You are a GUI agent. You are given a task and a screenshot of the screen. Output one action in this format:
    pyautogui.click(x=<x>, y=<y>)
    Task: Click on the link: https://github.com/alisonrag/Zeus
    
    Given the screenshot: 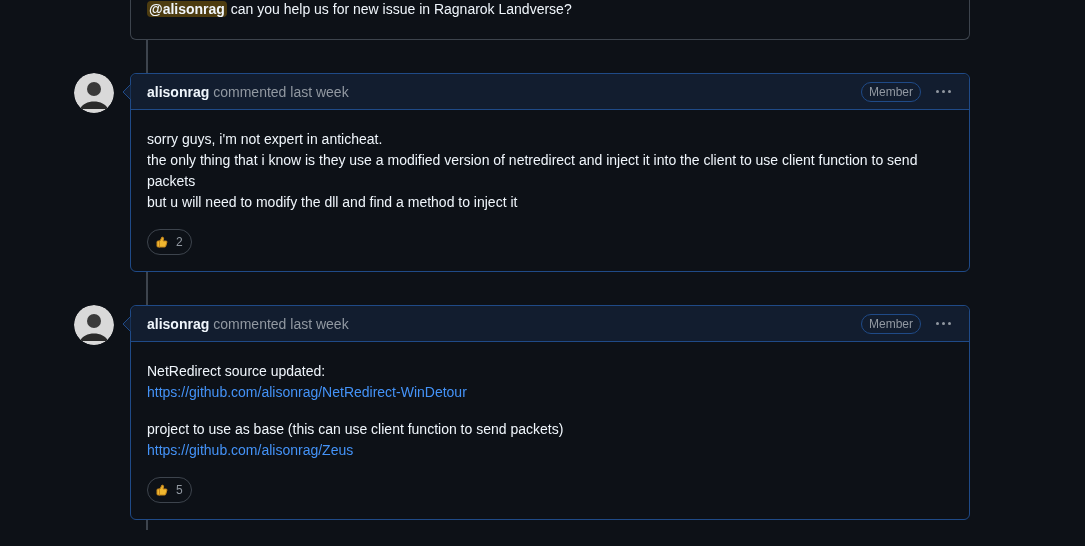 What is the action you would take?
    pyautogui.click(x=250, y=450)
    